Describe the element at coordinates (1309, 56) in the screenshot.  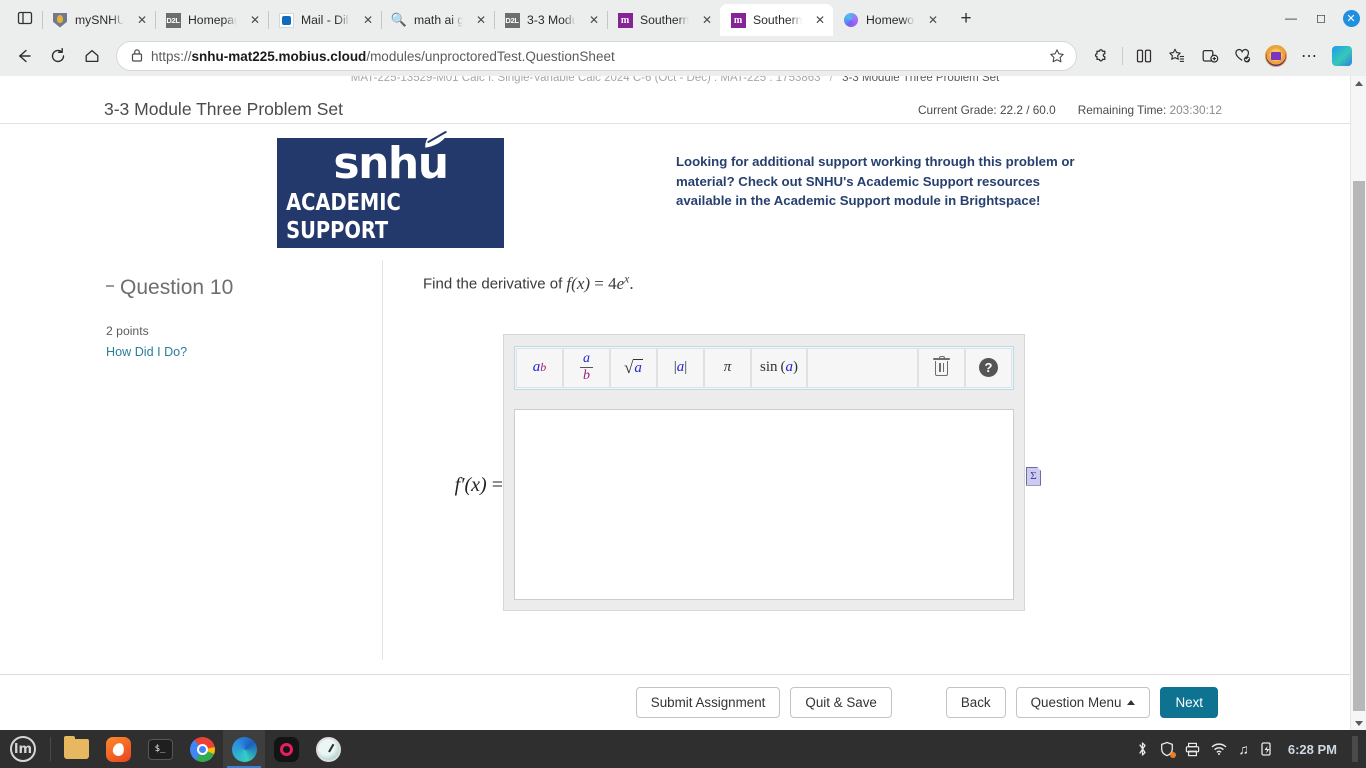
I see `settings-more-icon: ⋯` at that location.